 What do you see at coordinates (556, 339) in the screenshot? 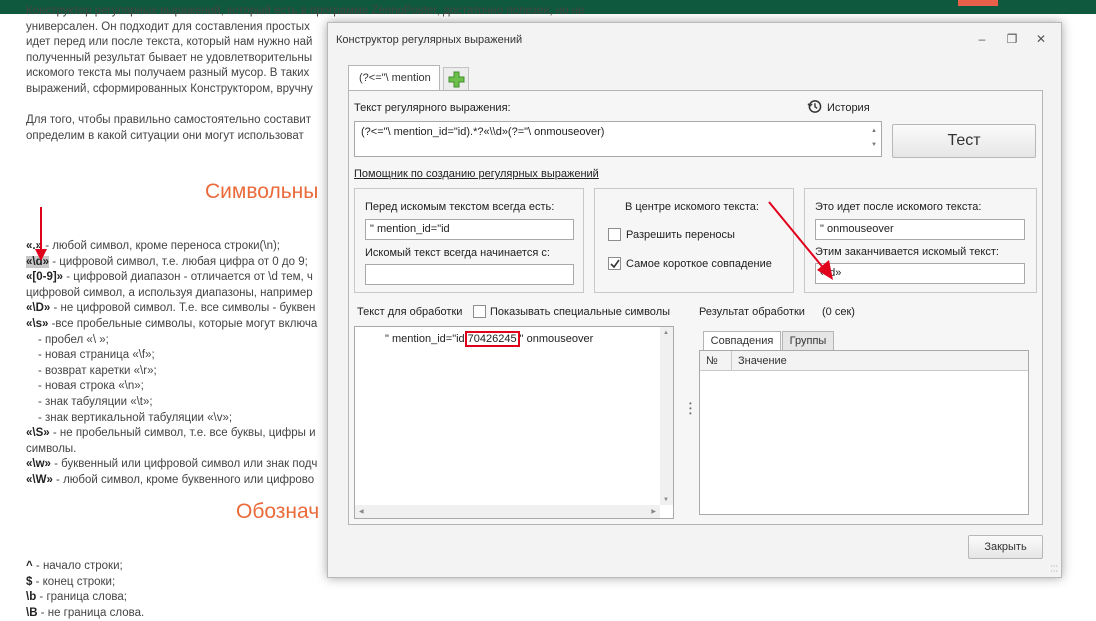
I see `process-text-after: " onmouseover` at bounding box center [556, 339].